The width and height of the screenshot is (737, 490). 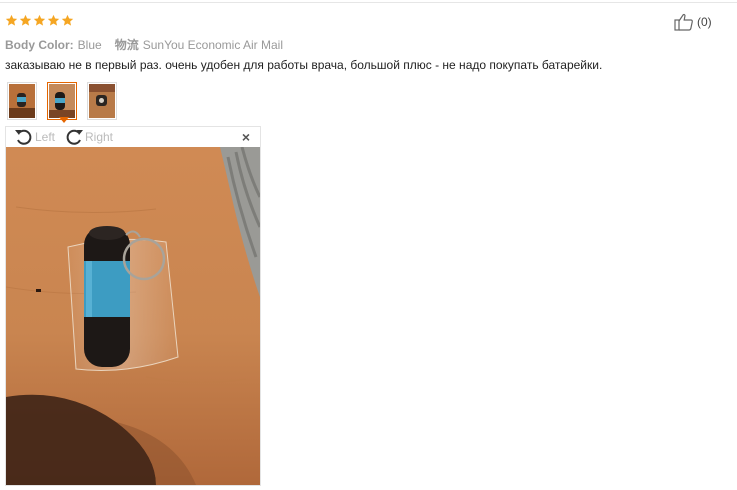 What do you see at coordinates (99, 137) in the screenshot?
I see `rotate-right-label: Right` at bounding box center [99, 137].